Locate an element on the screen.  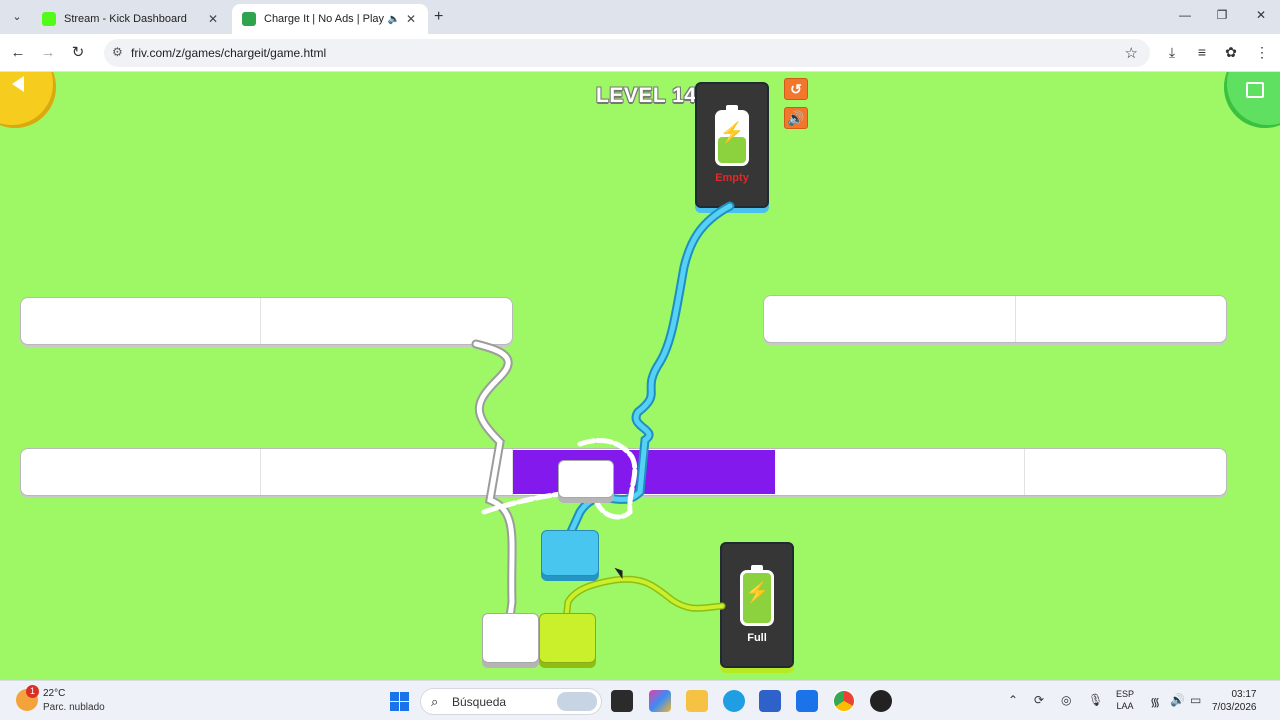
notification-badge: 1 is located at coordinates (32, 691).